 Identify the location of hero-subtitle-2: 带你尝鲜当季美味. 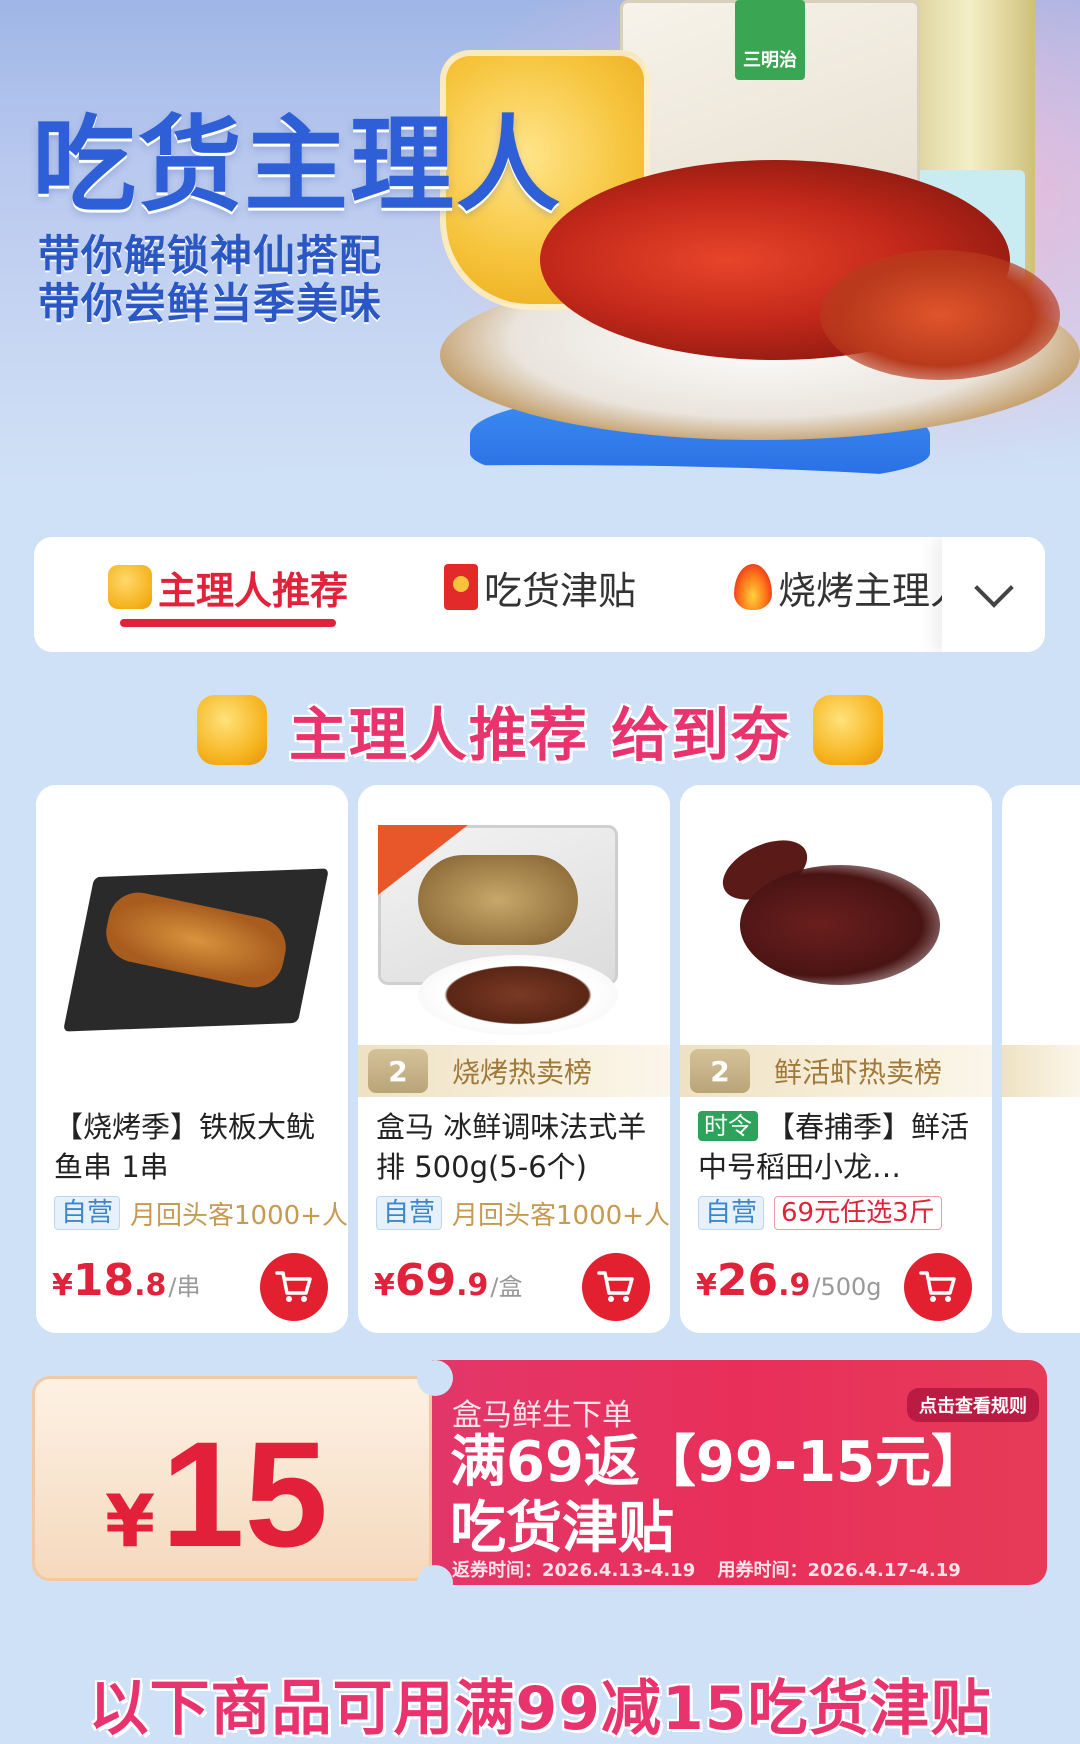
(210, 303).